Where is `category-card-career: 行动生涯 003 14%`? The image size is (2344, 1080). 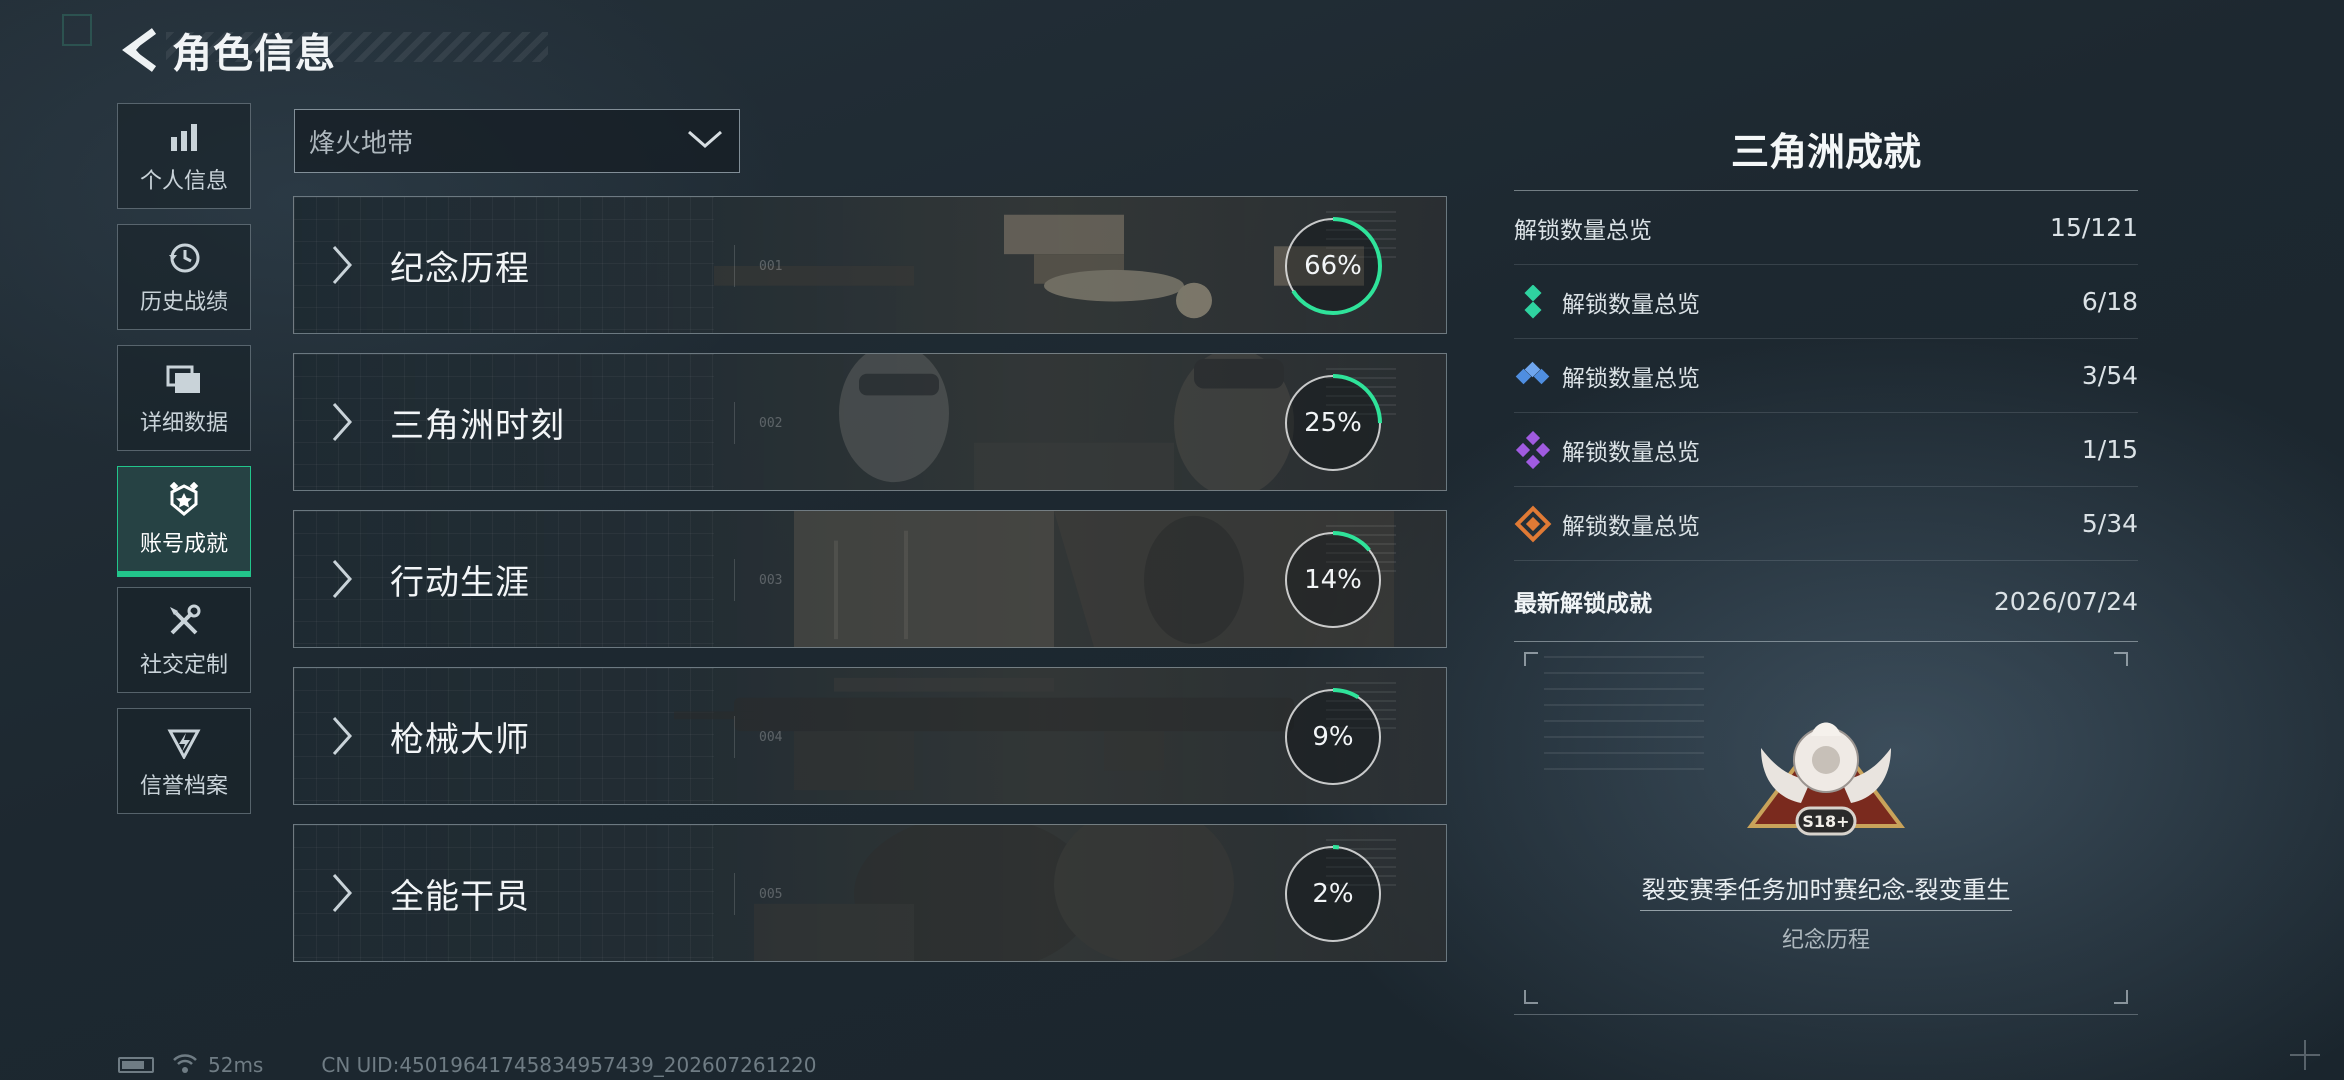 category-card-career: 行动生涯 003 14% is located at coordinates (870, 579).